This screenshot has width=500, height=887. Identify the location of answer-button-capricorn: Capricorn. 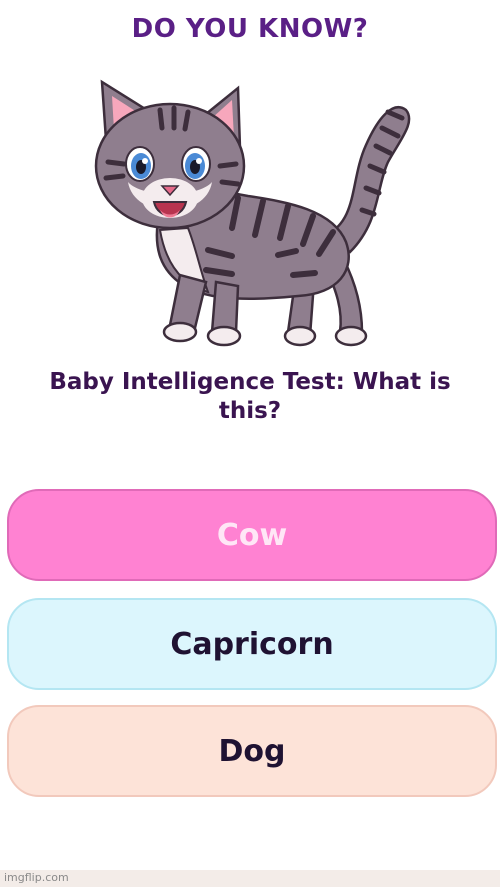
(252, 644).